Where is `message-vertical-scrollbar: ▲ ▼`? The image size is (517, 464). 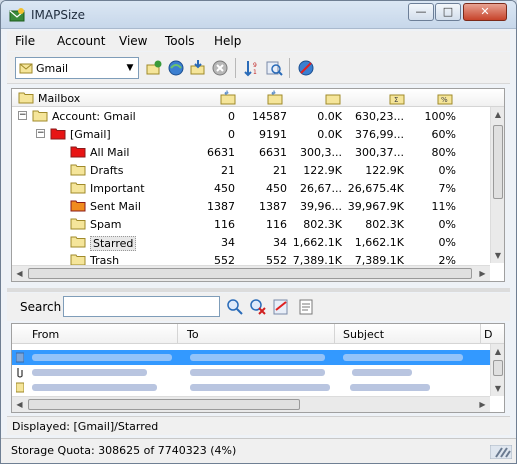
message-vertical-scrollbar: ▲ ▼ is located at coordinates (497, 370).